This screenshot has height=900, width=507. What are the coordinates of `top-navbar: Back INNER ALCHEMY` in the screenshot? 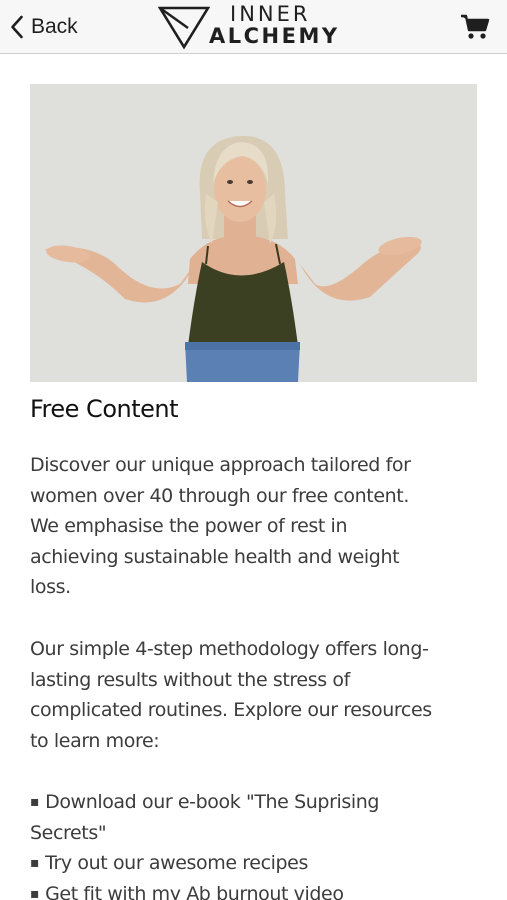 It's located at (253, 27).